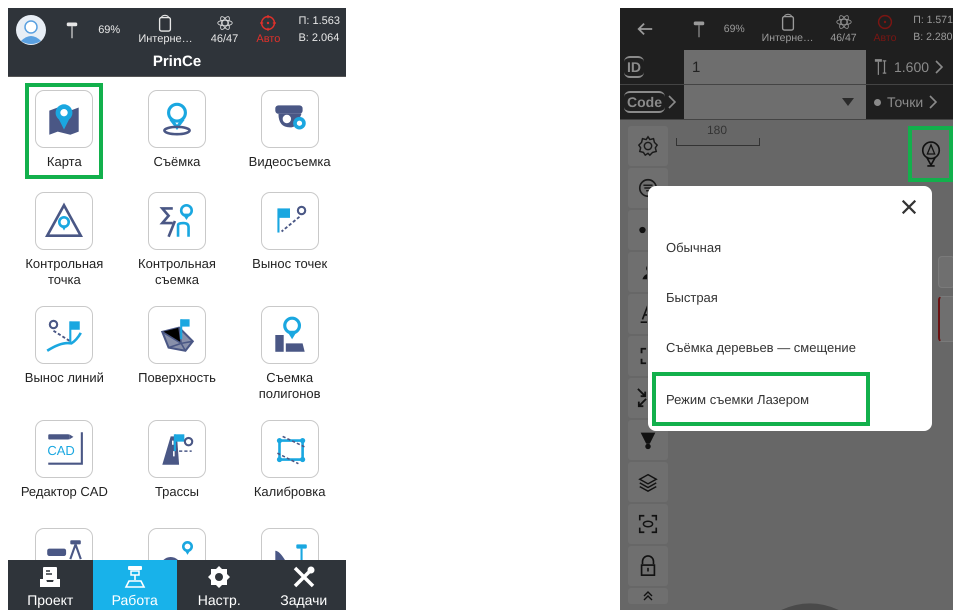 The width and height of the screenshot is (953, 610). I want to click on reading-text: В: 2.280, so click(933, 37).